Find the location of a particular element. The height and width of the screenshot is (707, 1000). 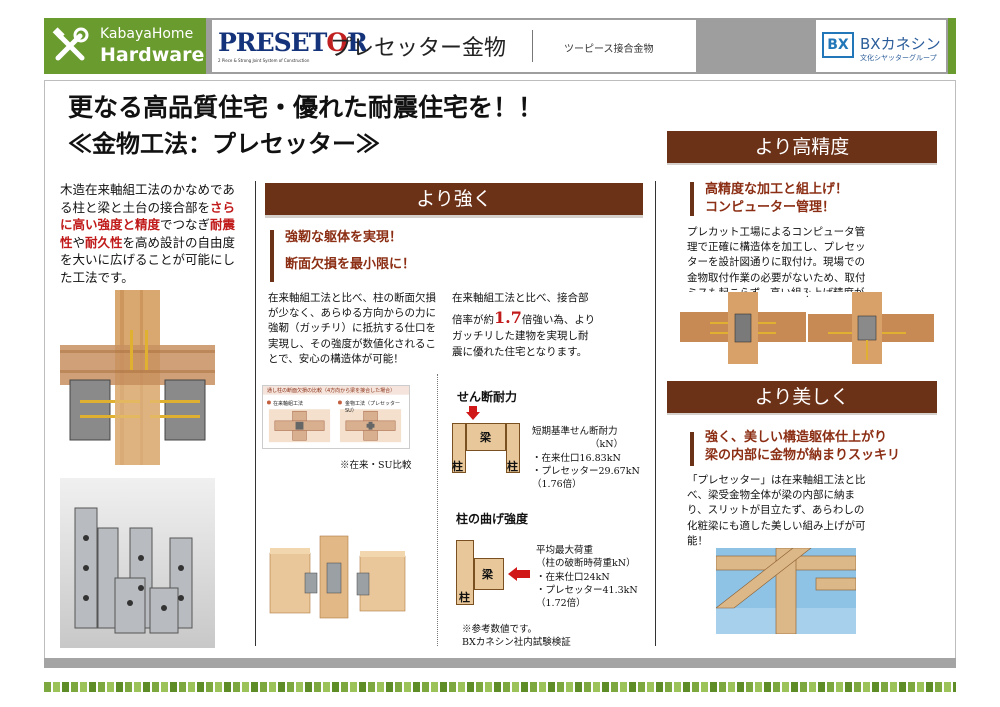

metal-parts-photo is located at coordinates (137, 563).